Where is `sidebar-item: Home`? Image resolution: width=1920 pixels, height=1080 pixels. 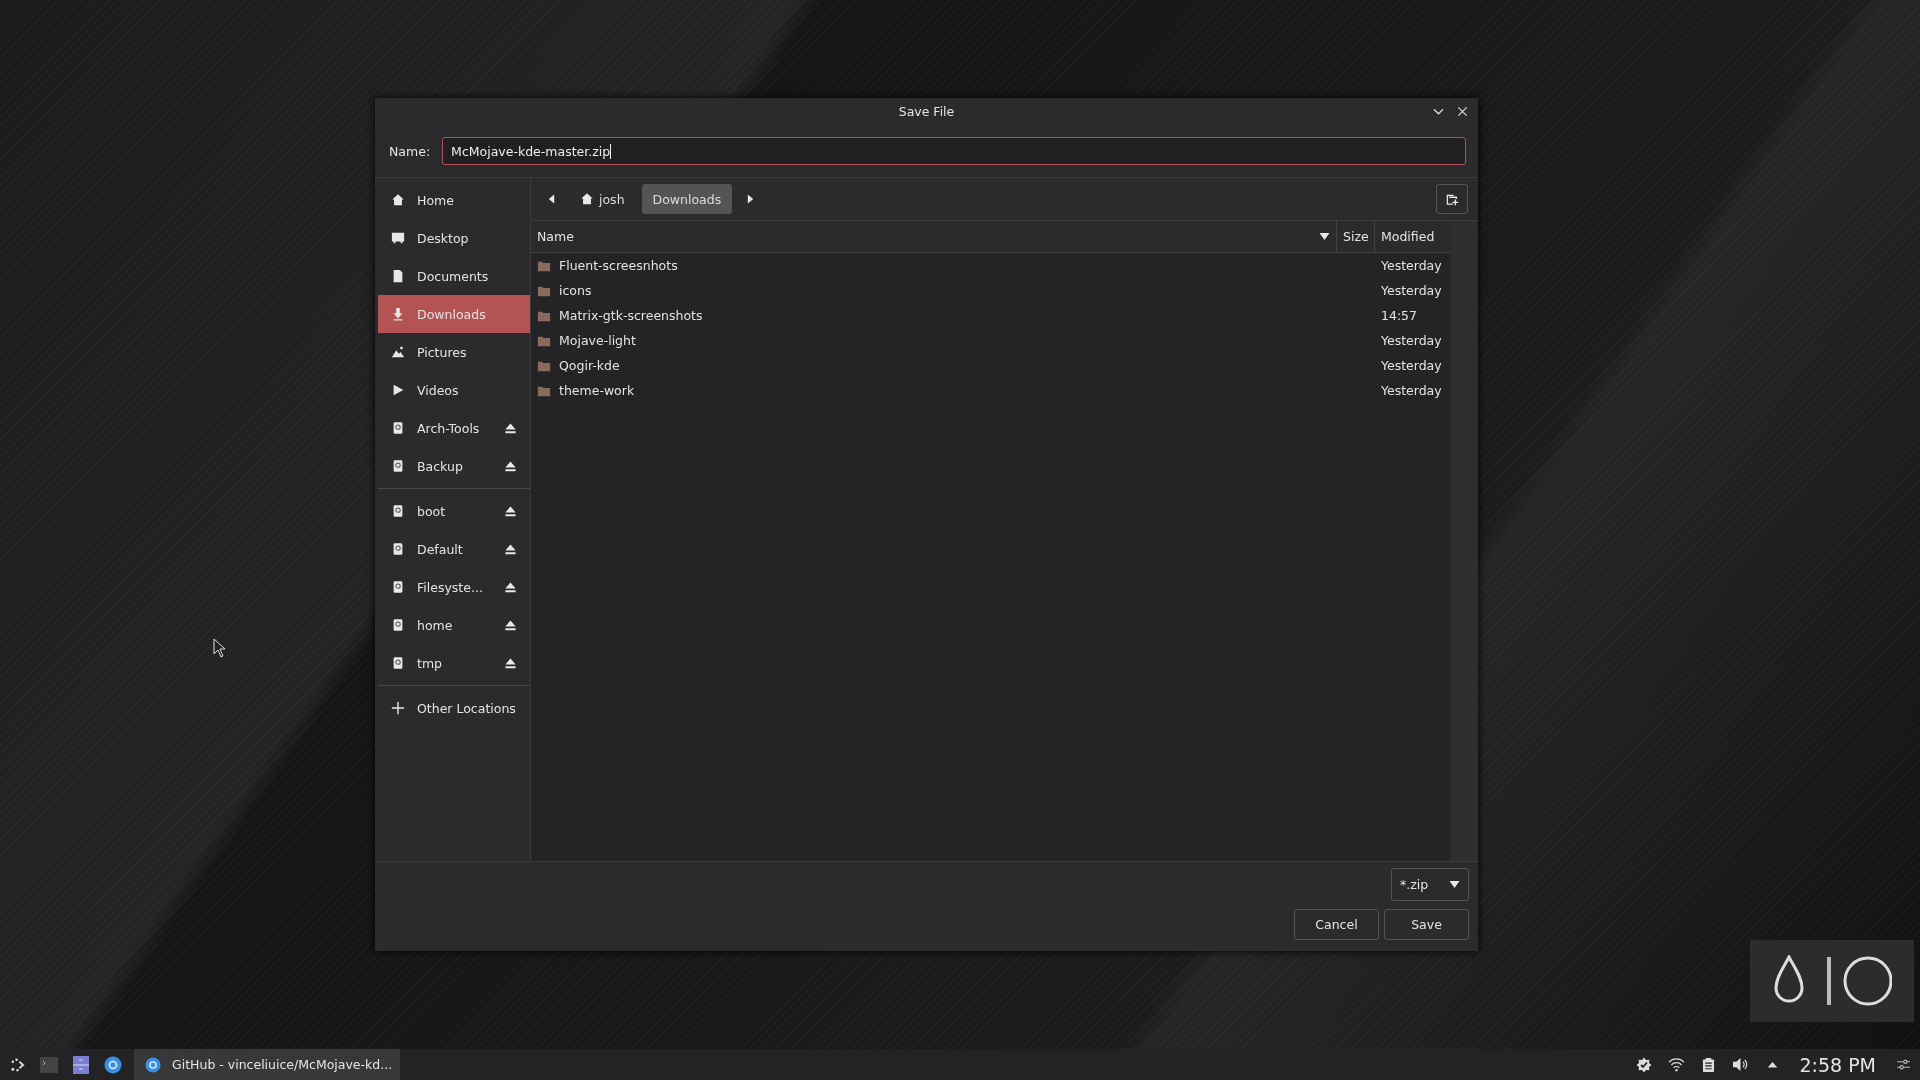 sidebar-item: Home is located at coordinates (454, 200).